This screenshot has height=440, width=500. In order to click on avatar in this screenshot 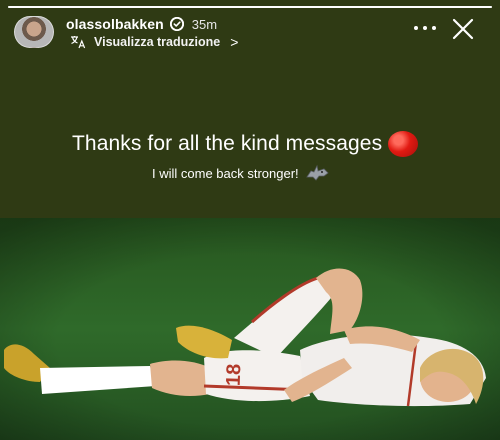, I will do `click(34, 32)`.